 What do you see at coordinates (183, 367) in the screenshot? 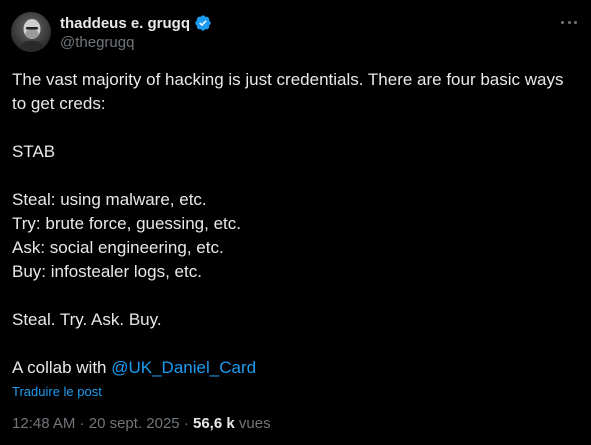
I see `mention-link: @UK_Daniel_Card` at bounding box center [183, 367].